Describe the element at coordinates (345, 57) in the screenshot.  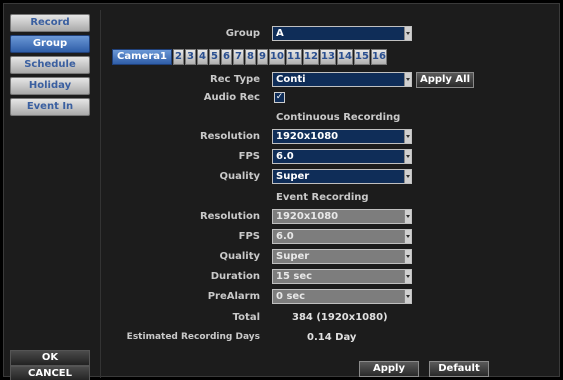
I see `tab-camera14: 14` at that location.